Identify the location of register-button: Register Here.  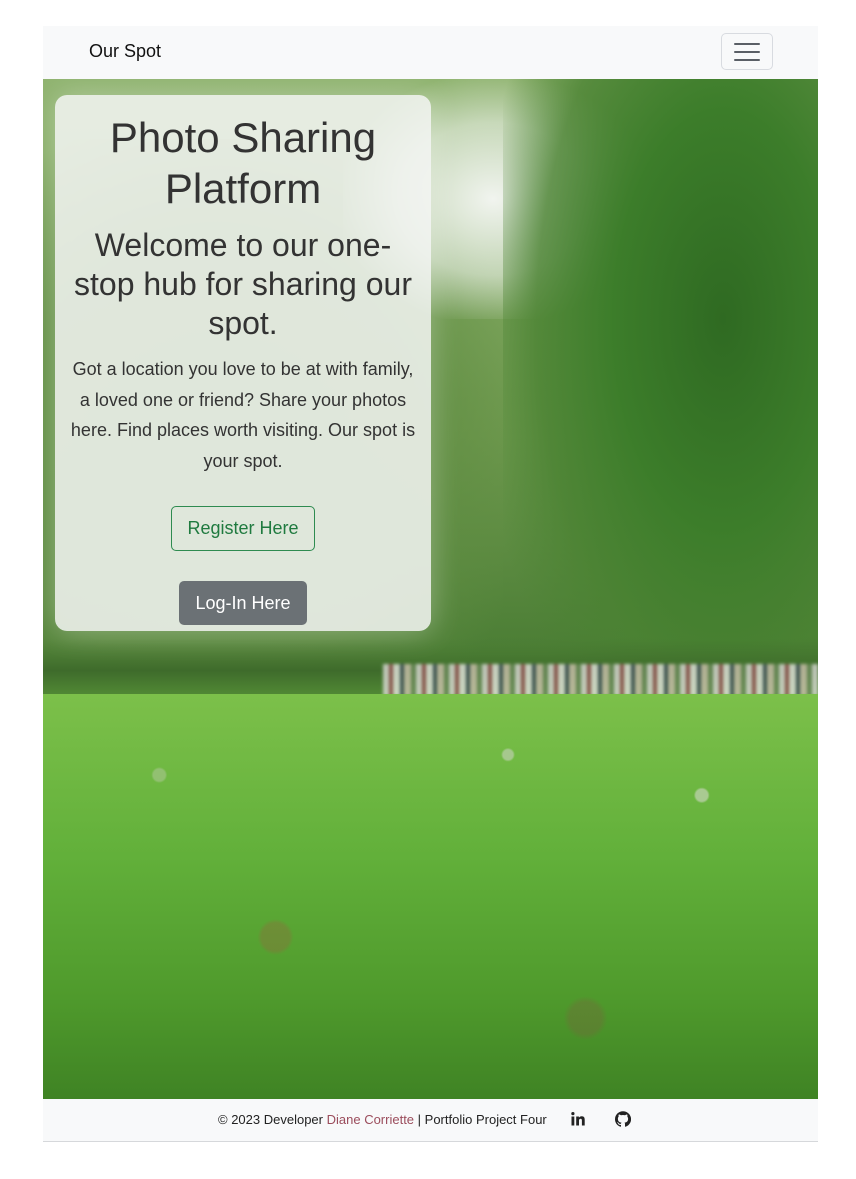
(243, 528).